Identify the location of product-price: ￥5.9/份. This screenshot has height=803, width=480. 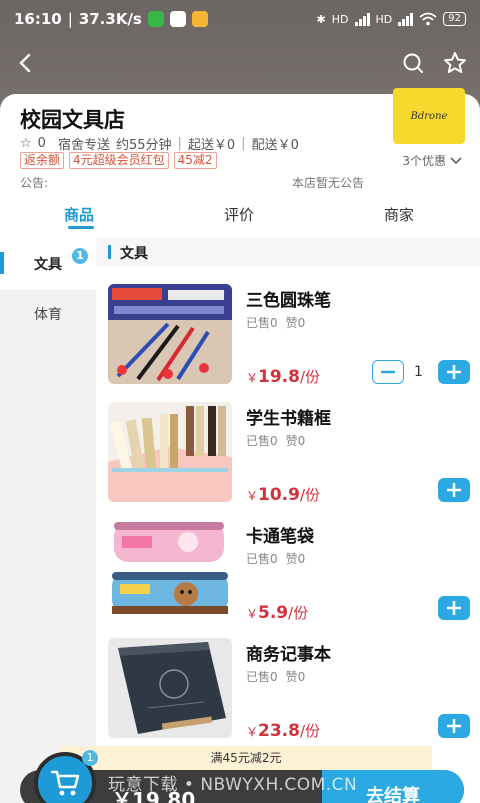
(277, 612).